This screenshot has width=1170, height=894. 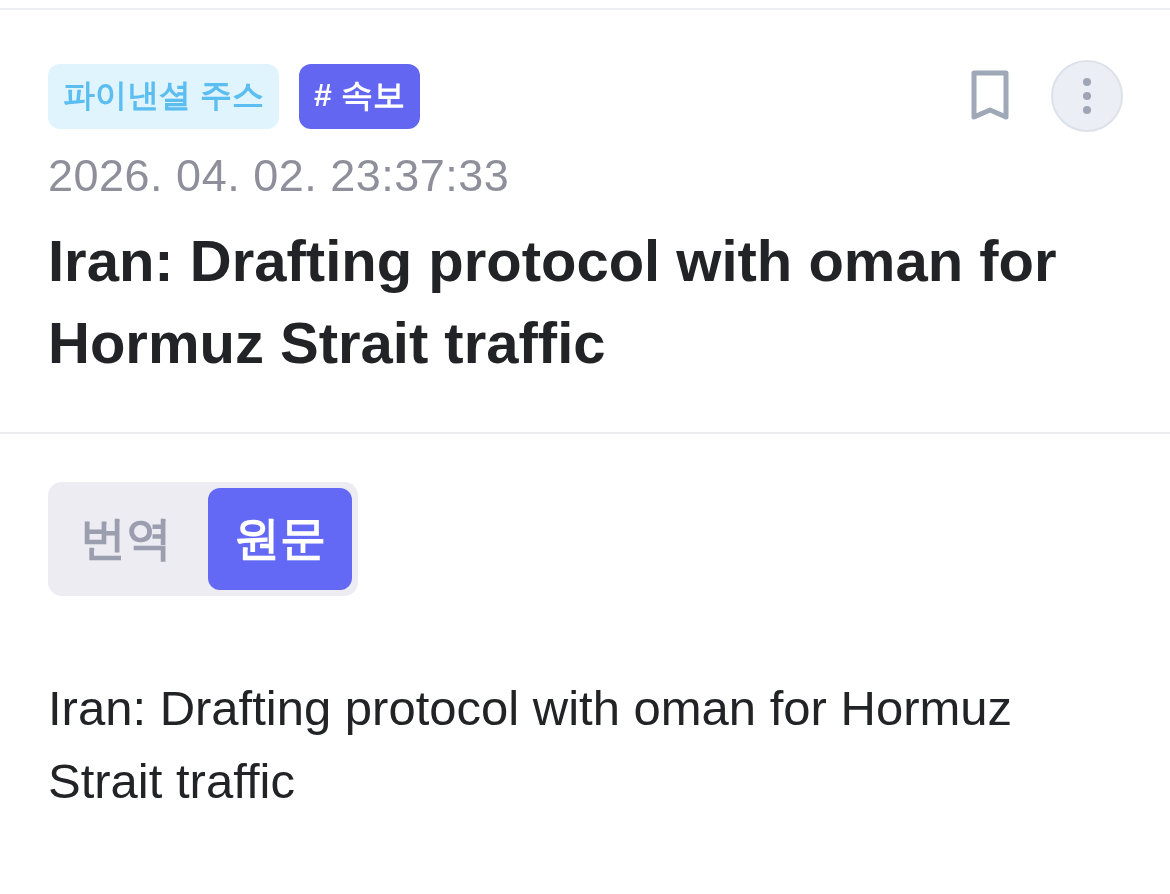 I want to click on bookmark-icon, so click(x=990, y=96).